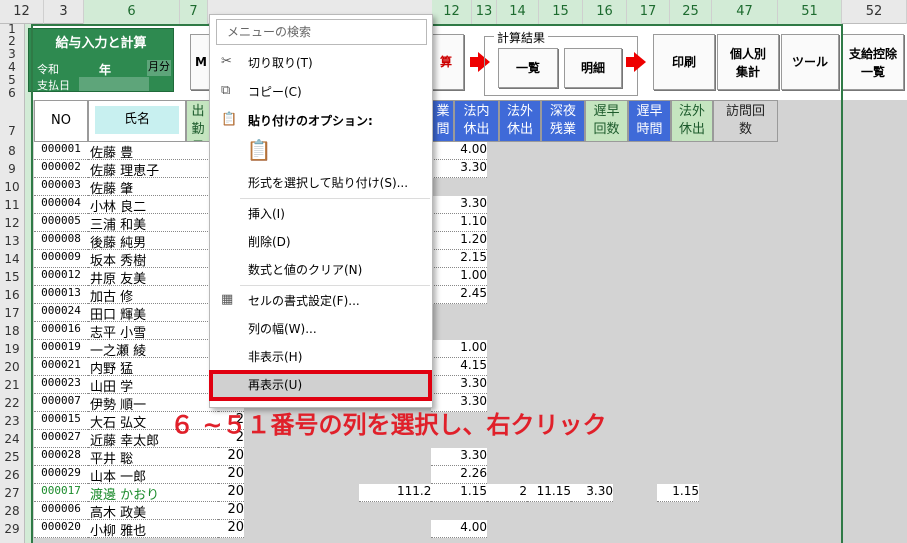  Describe the element at coordinates (321, 32) in the screenshot. I see `menu-search-input: メニューの検索` at that location.